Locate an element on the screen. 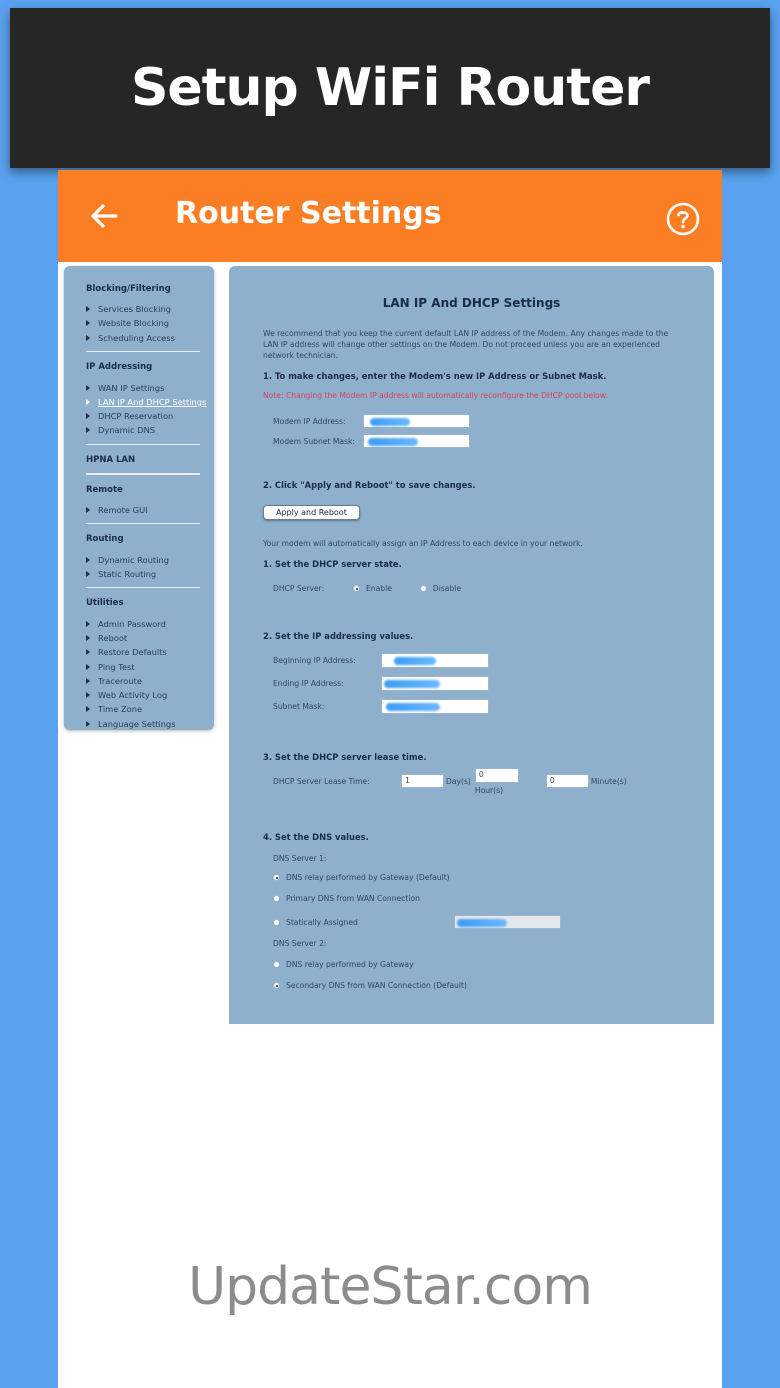 This screenshot has height=1388, width=780. modem-ip-input is located at coordinates (416, 421).